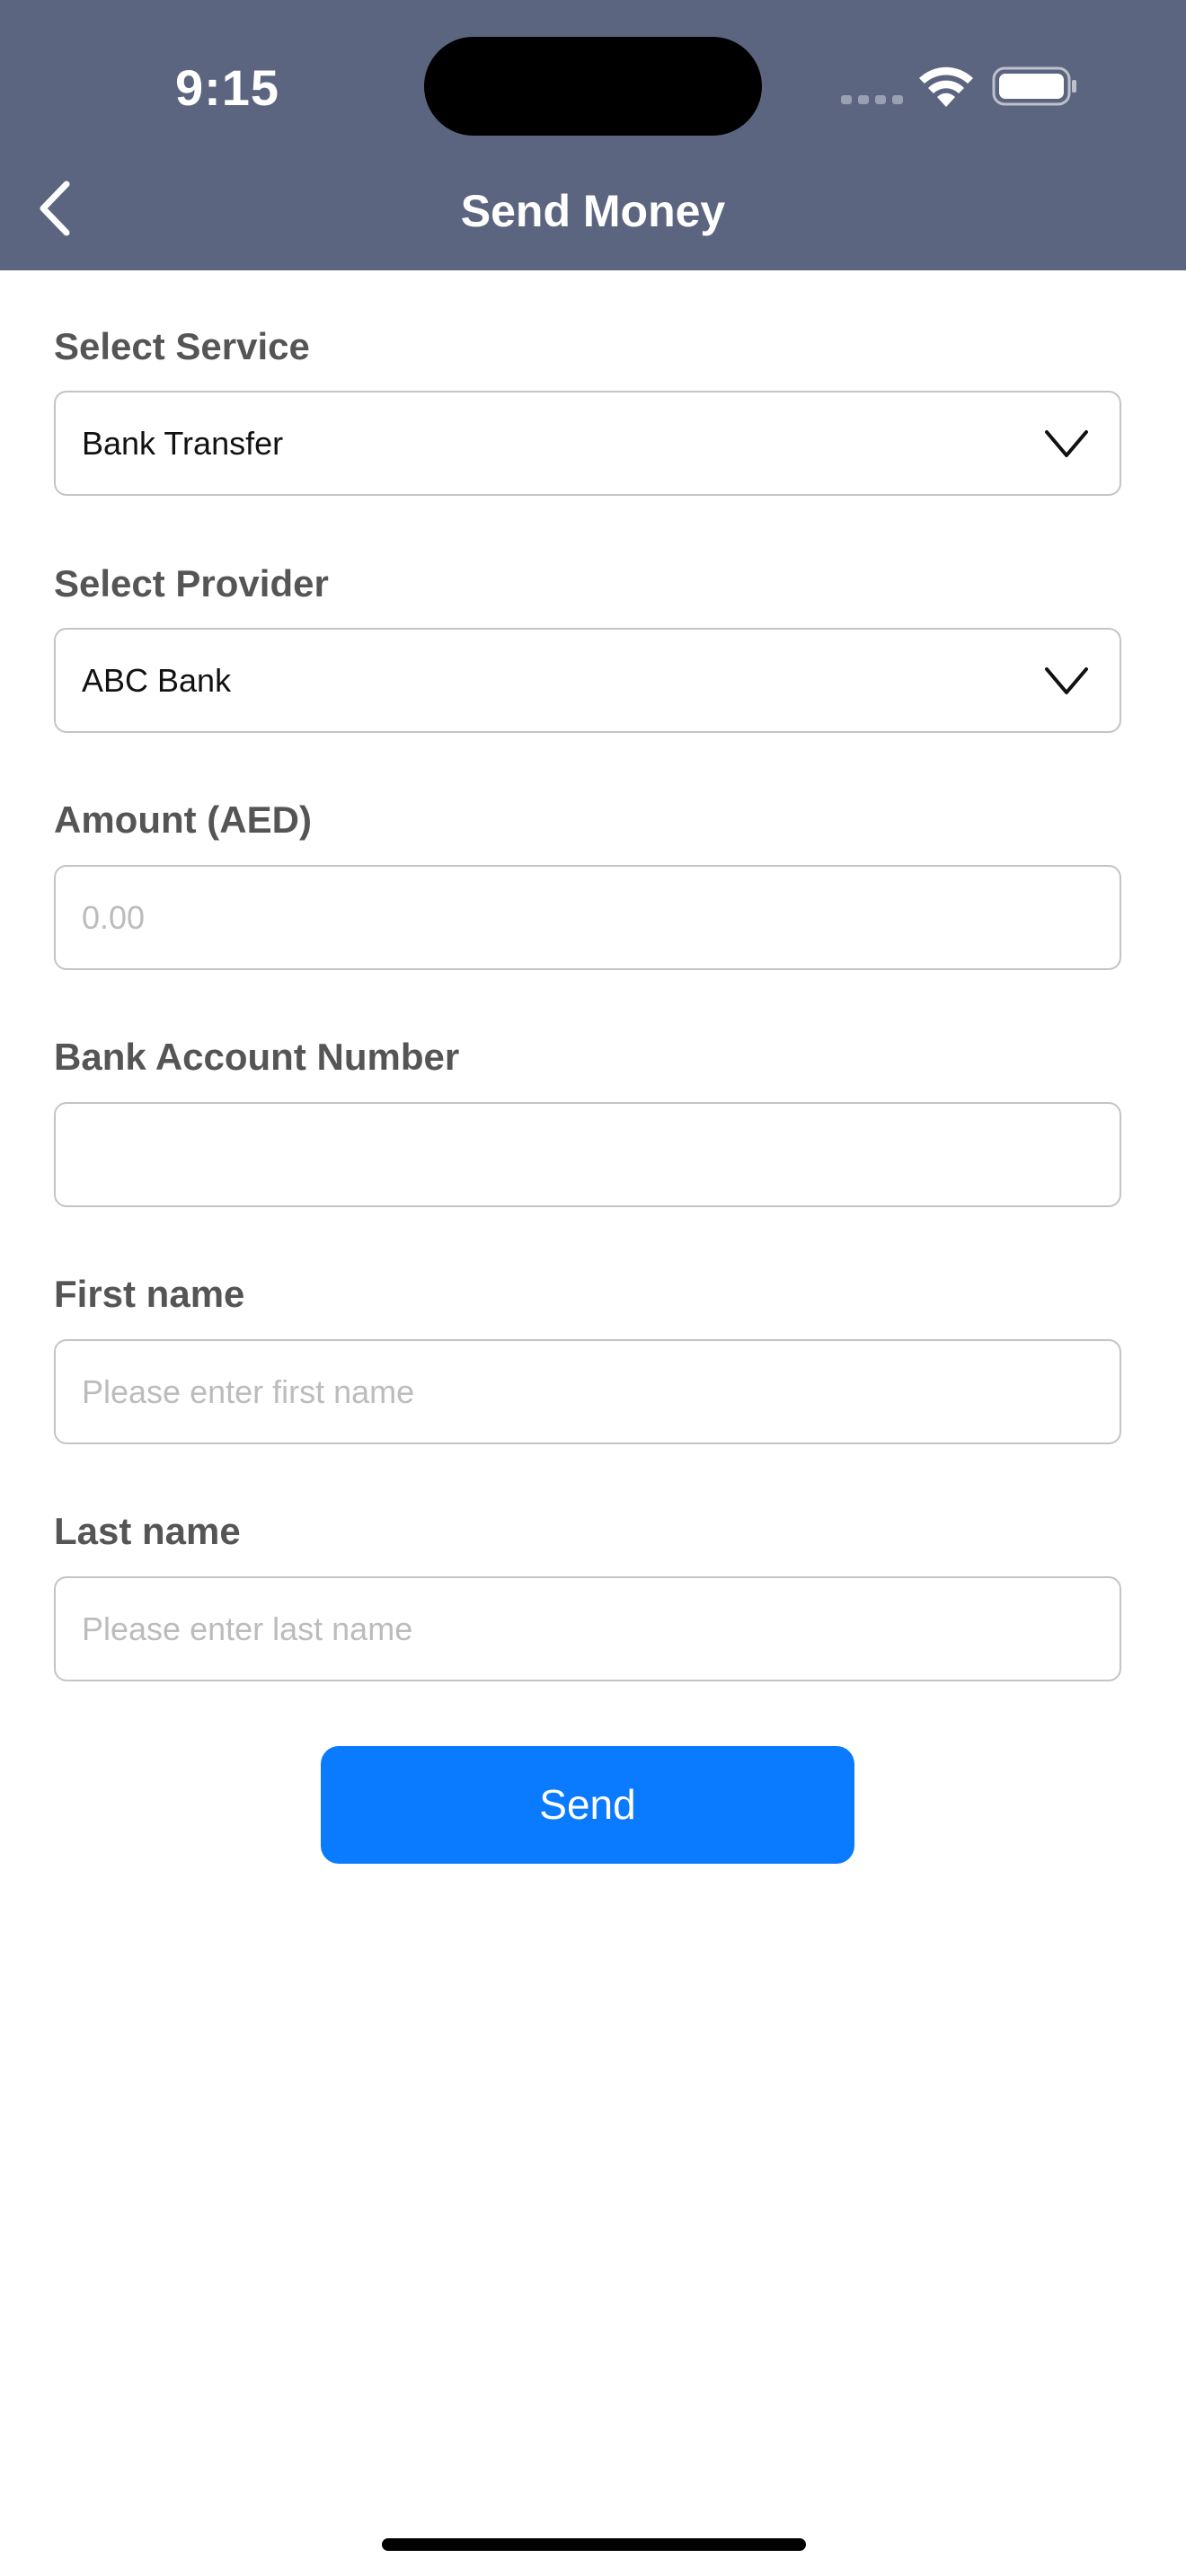 The image size is (1186, 2576). What do you see at coordinates (593, 211) in the screenshot?
I see `page-title: Send Money` at bounding box center [593, 211].